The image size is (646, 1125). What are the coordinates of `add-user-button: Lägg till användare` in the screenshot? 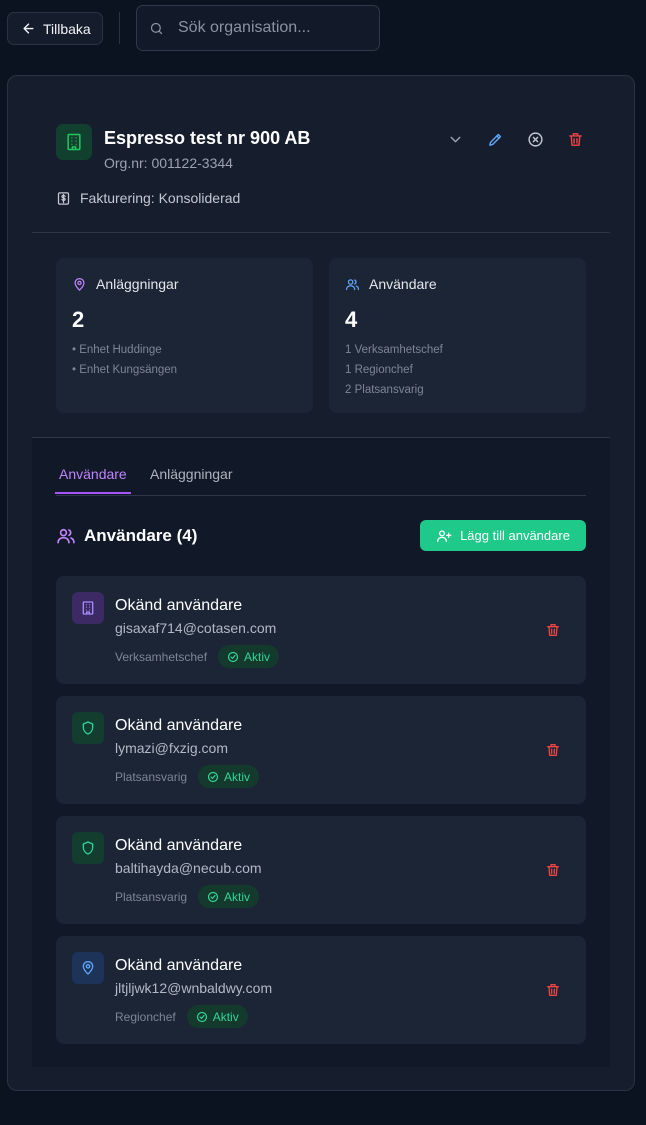 It's located at (503, 535).